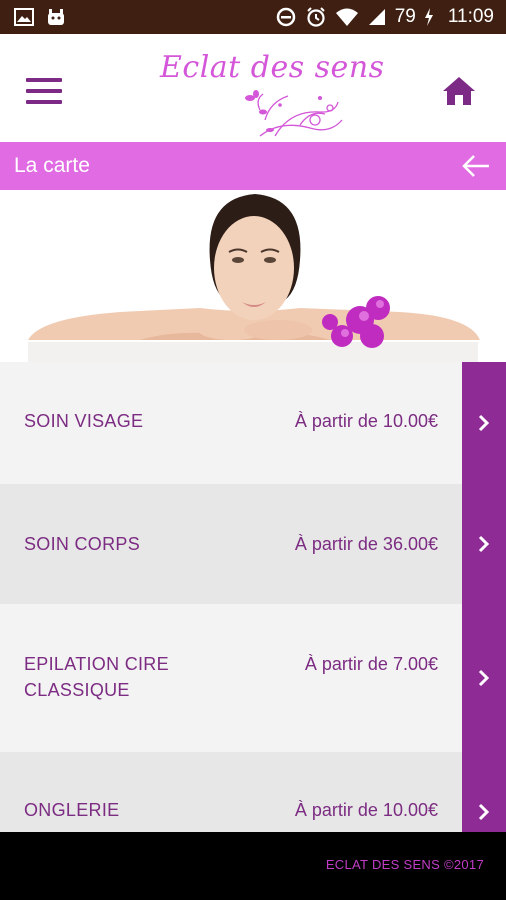 The image size is (506, 900). What do you see at coordinates (285, 17) in the screenshot?
I see `data-saver-icon` at bounding box center [285, 17].